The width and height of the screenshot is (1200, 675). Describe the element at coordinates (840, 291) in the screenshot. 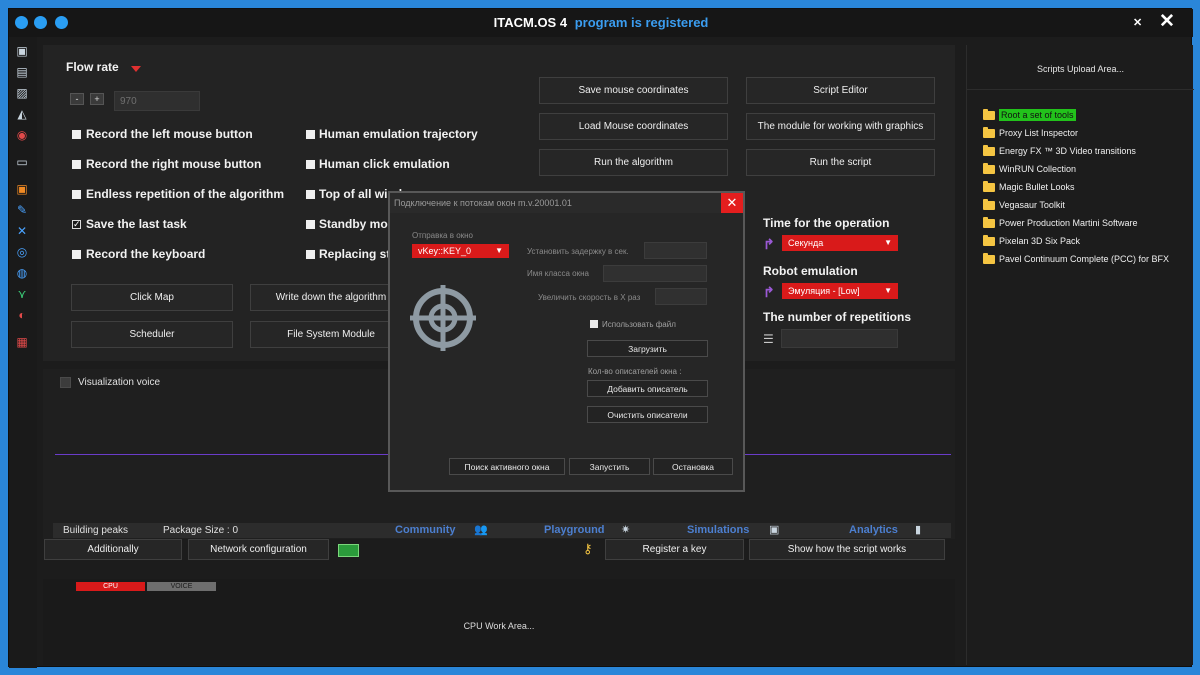

I see `robot-emulation-select: Эмуляция - [Low] ▼` at that location.